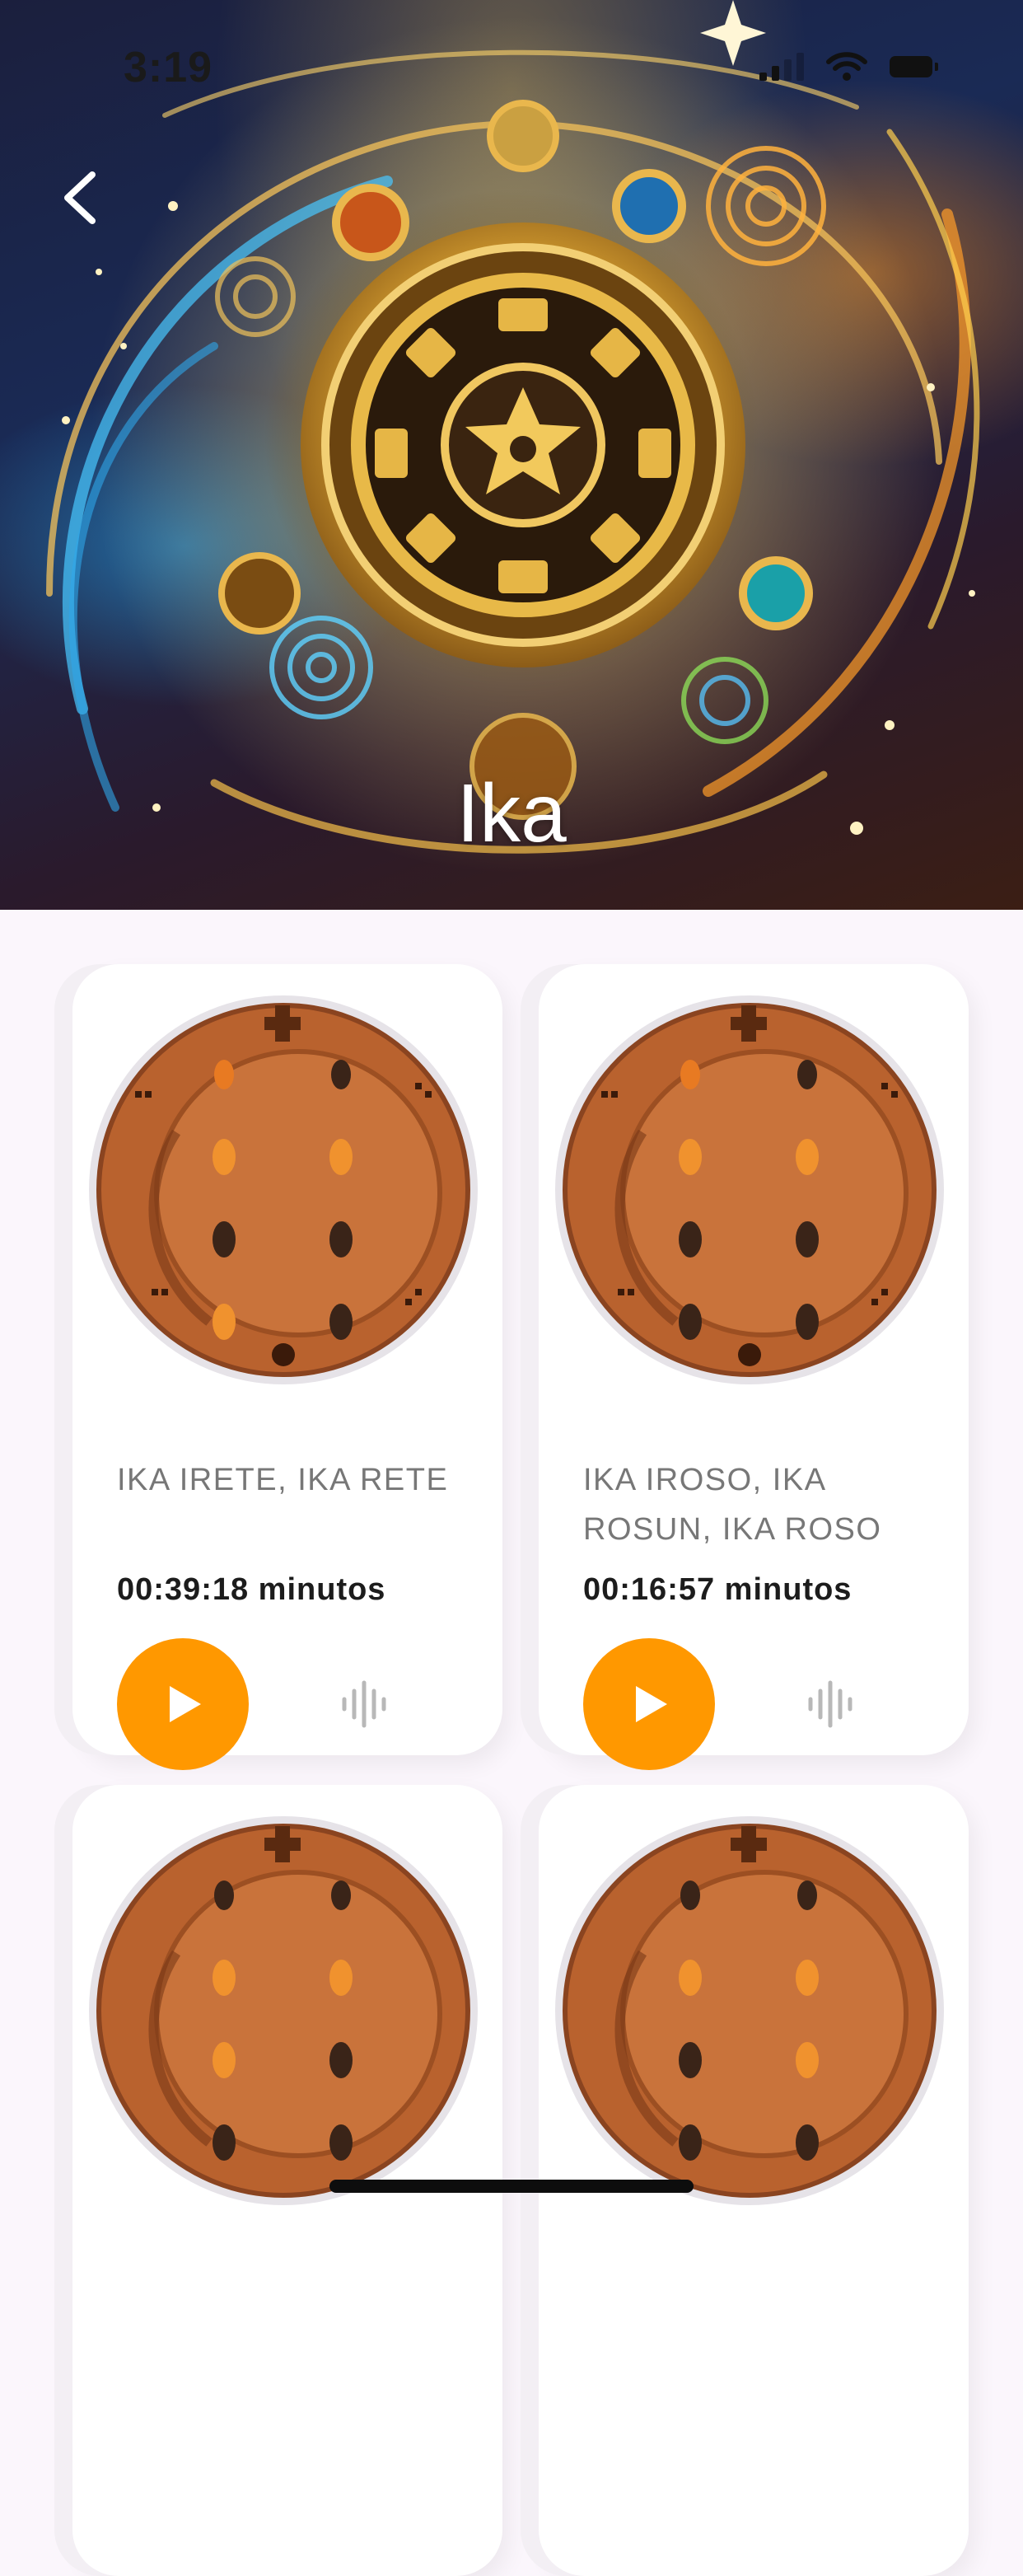 The image size is (1023, 2576). What do you see at coordinates (511, 66) in the screenshot?
I see `status-bar: 3:19` at bounding box center [511, 66].